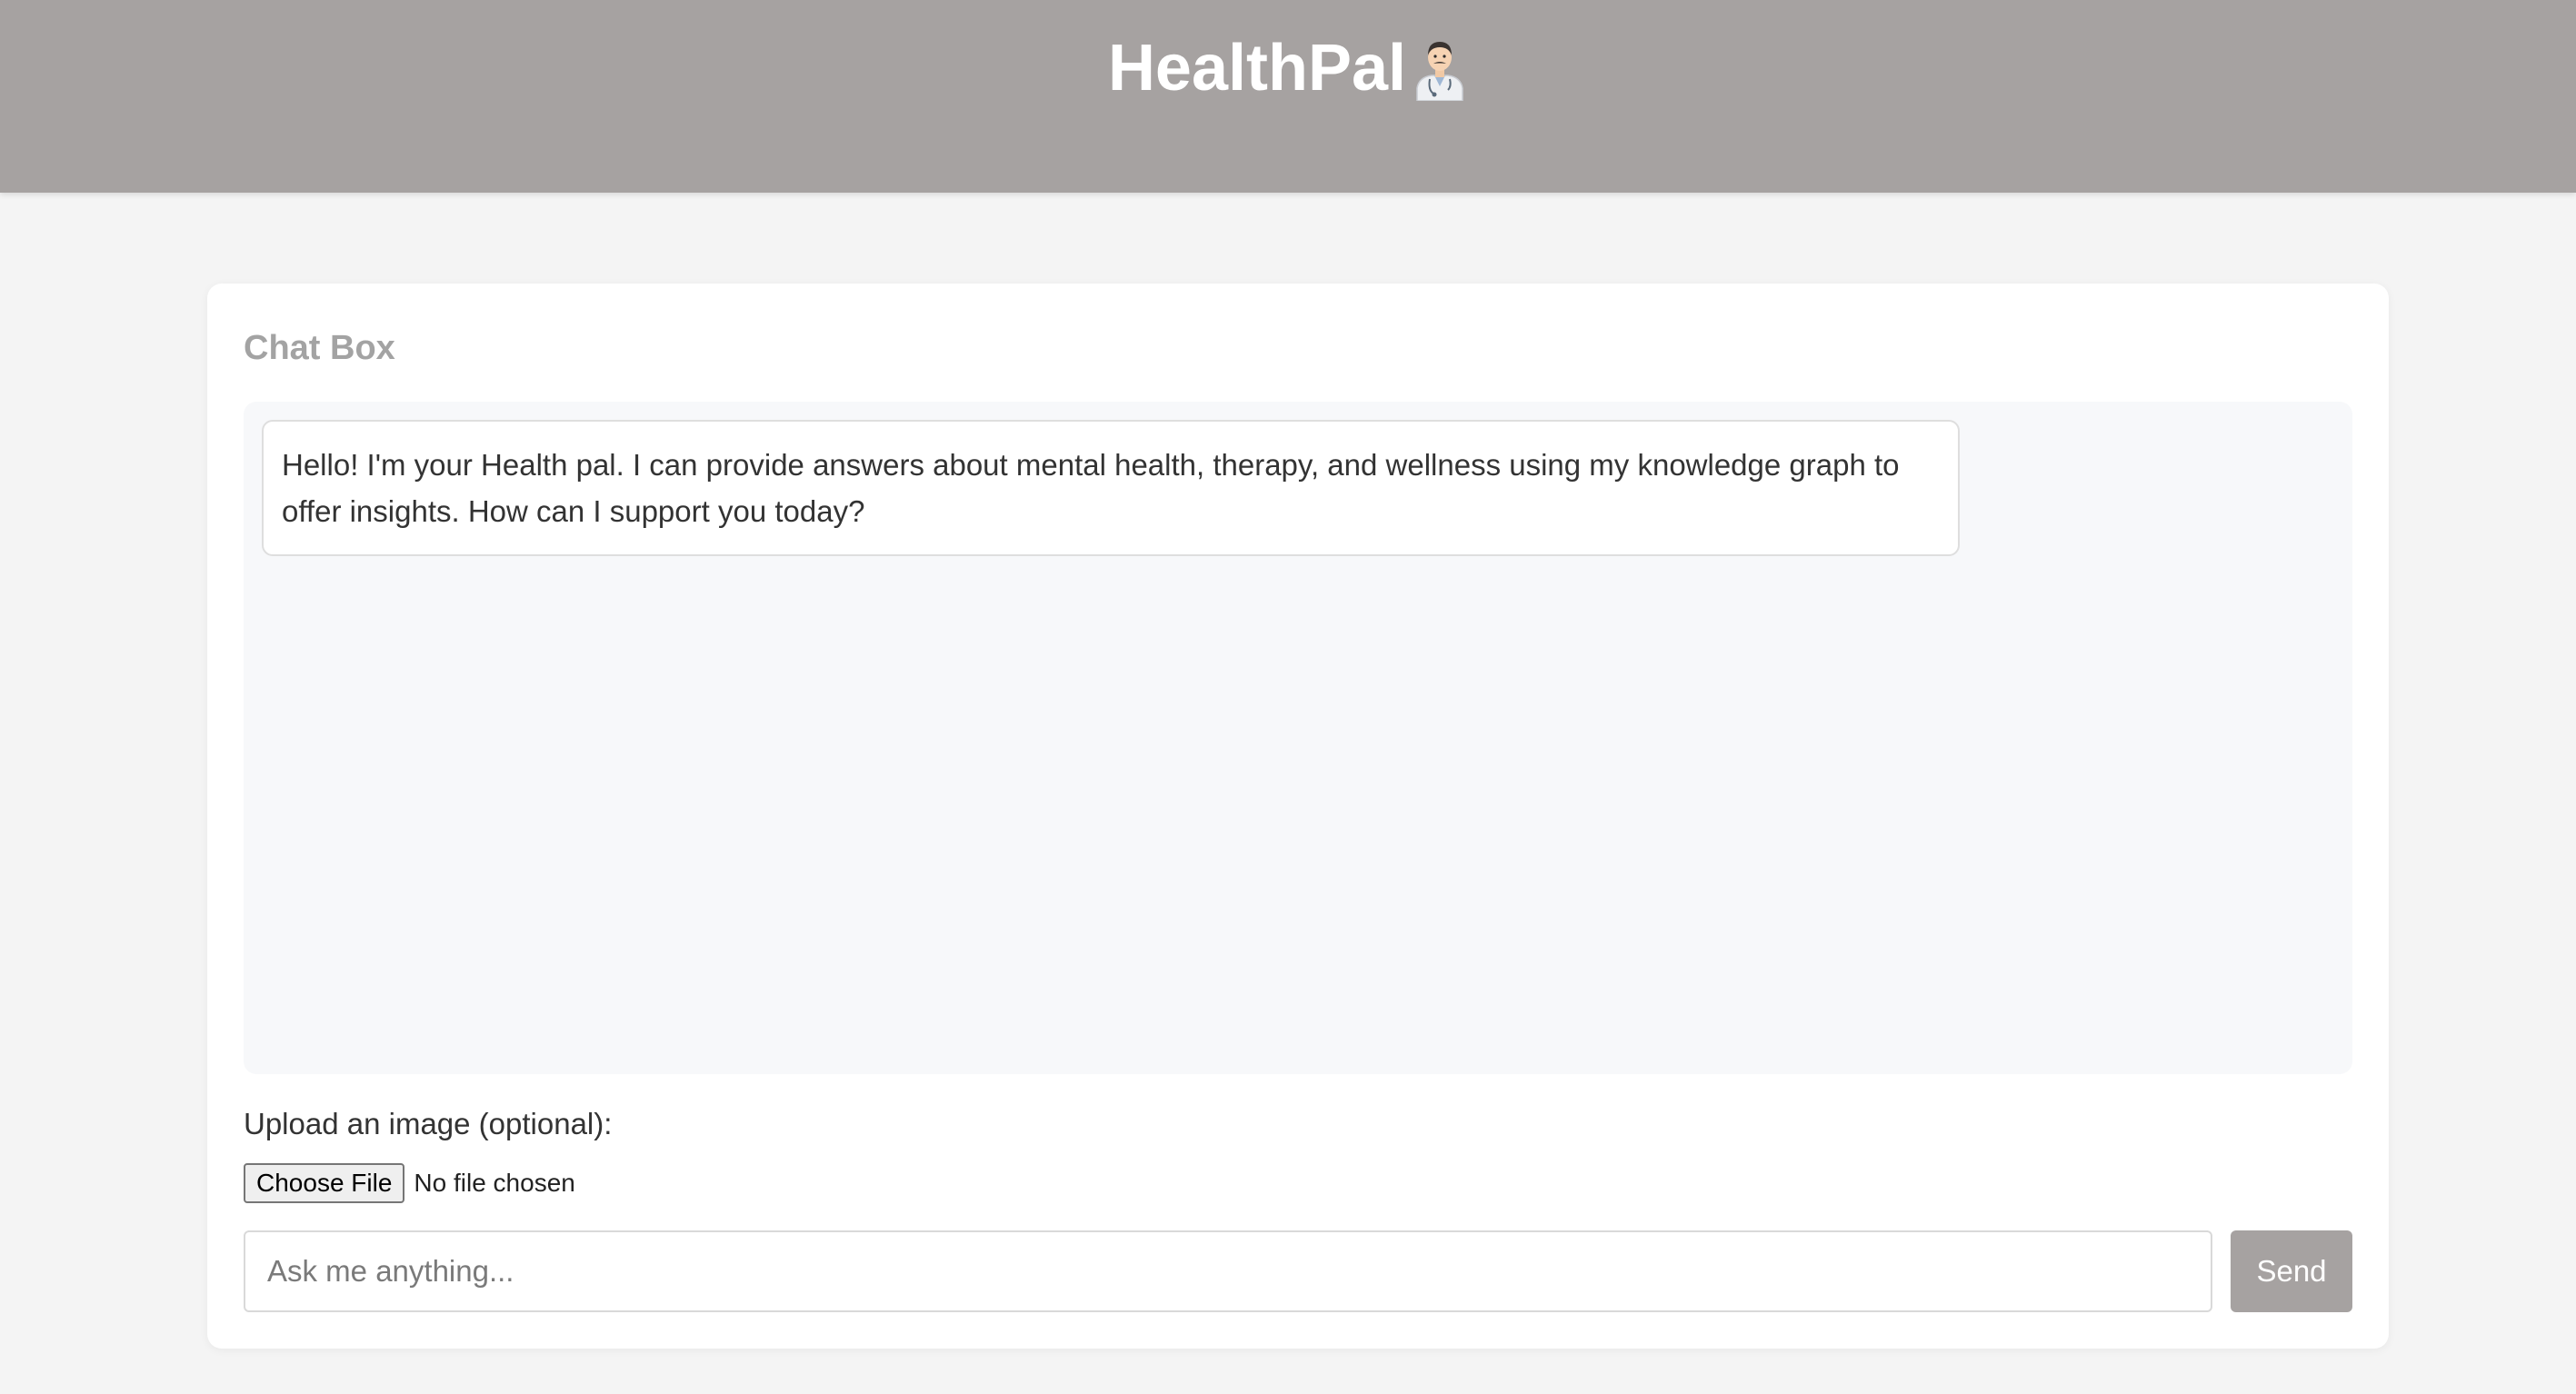 The image size is (2576, 1394). Describe the element at coordinates (1257, 68) in the screenshot. I see `app-title: HealthPal` at that location.